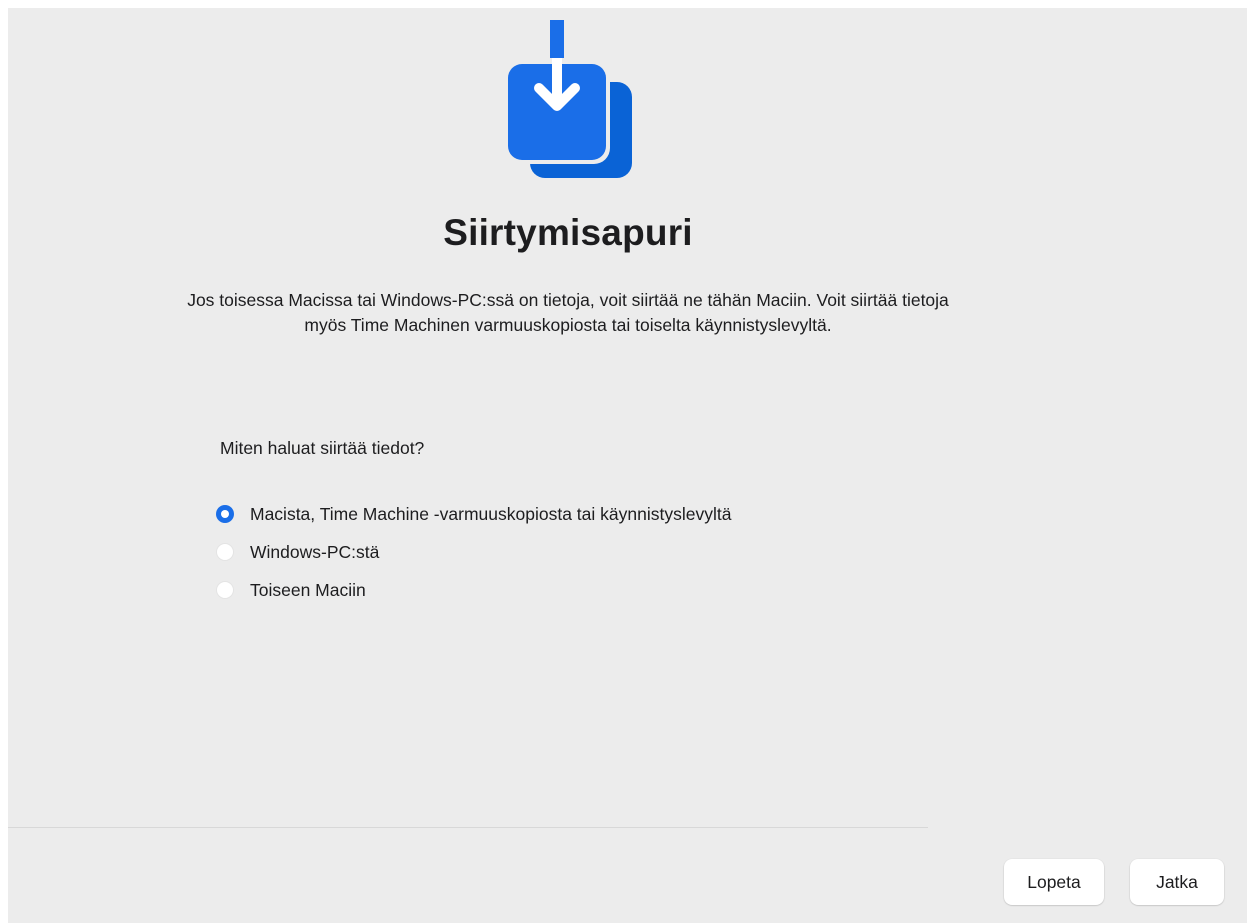 The image size is (1247, 923). Describe the element at coordinates (308, 589) in the screenshot. I see `option-label: Toiseen Maciin` at that location.